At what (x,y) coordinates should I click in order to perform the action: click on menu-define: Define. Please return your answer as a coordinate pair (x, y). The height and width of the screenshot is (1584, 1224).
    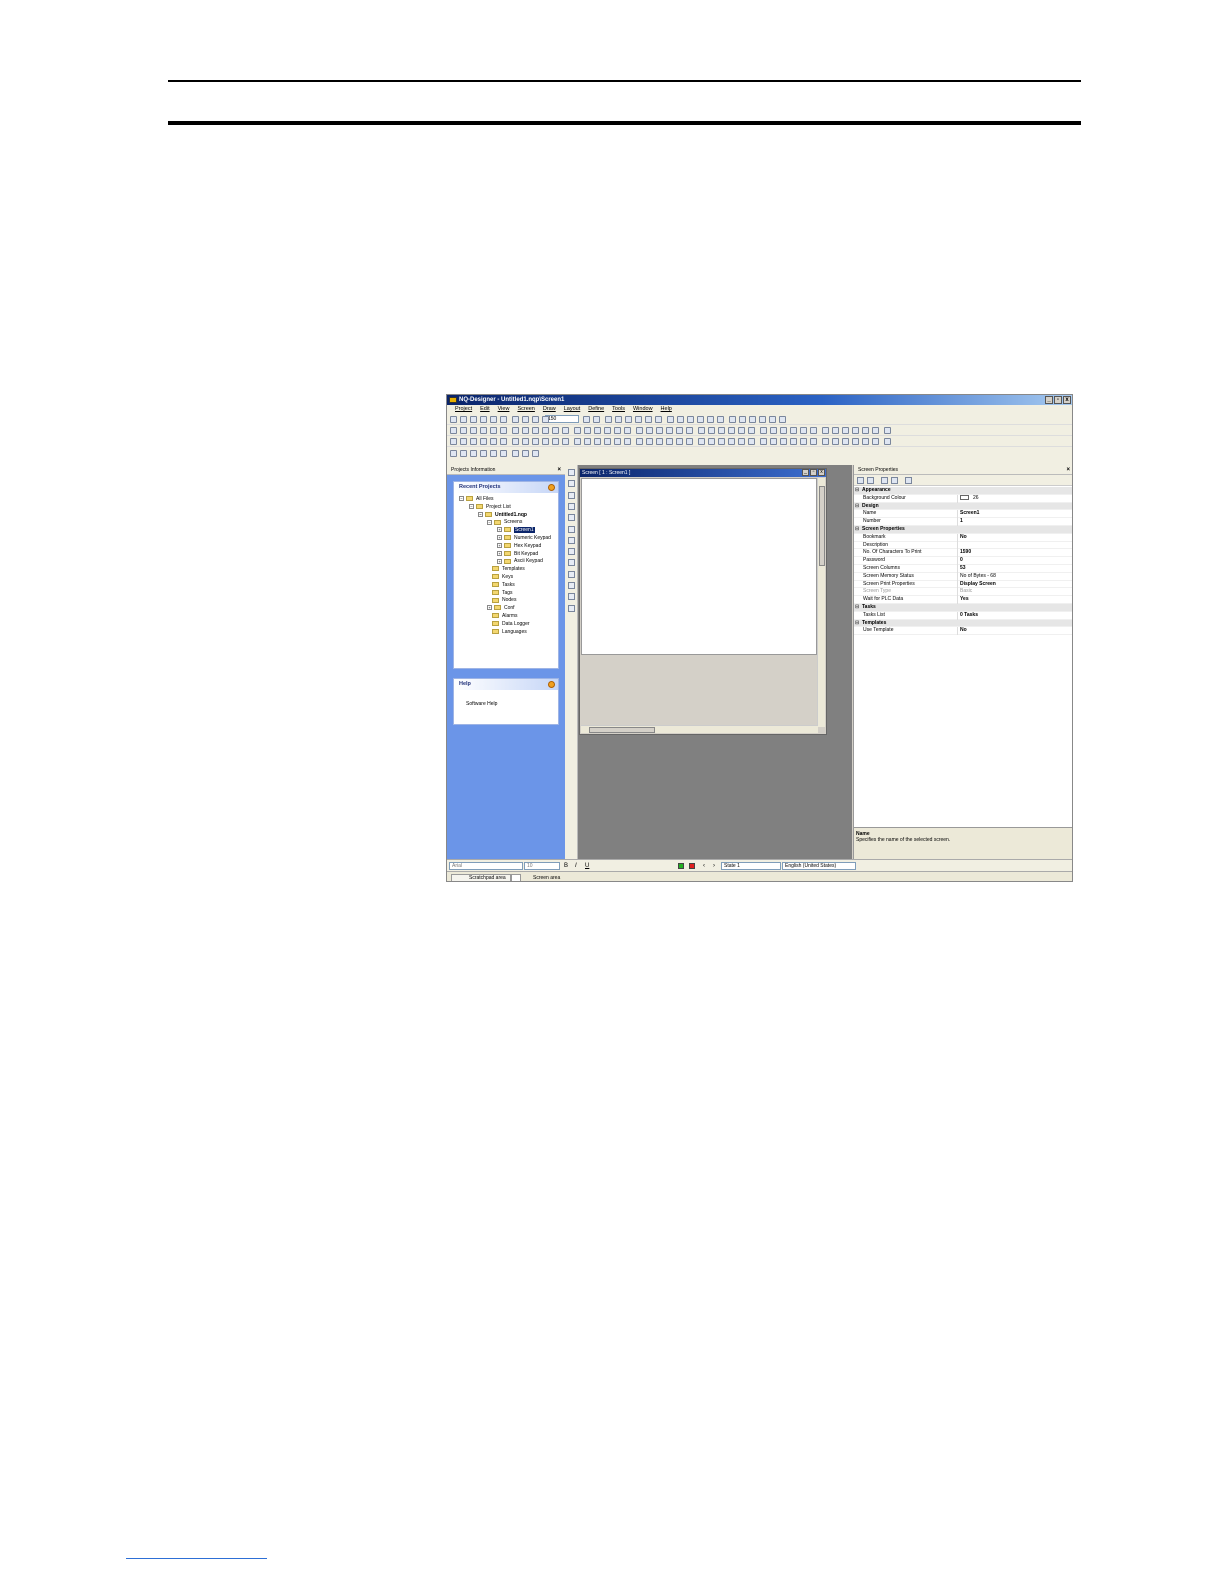
    Looking at the image, I should click on (596, 409).